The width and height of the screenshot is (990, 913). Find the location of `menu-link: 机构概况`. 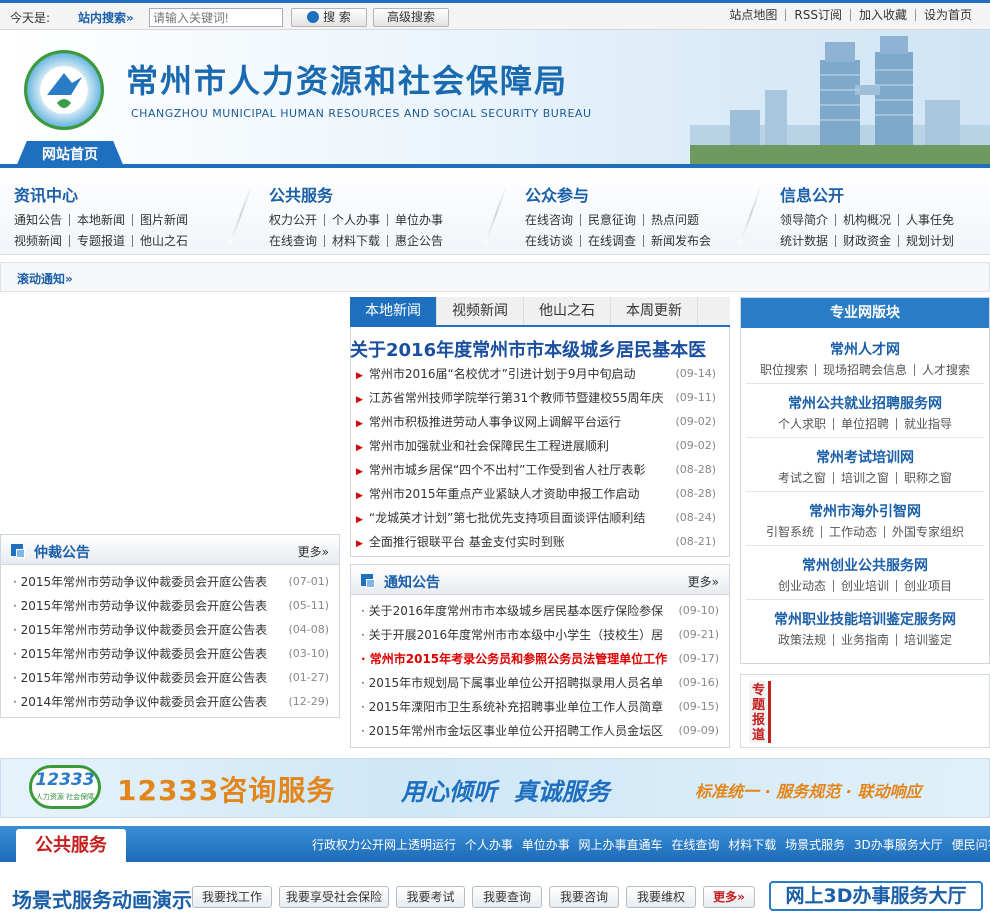

menu-link: 机构概况 is located at coordinates (866, 220).